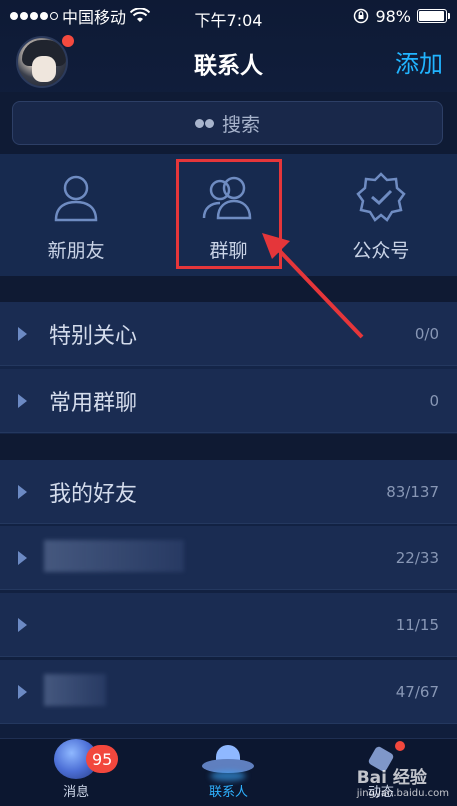  Describe the element at coordinates (426, 333) in the screenshot. I see `group-count: 0/0` at that location.